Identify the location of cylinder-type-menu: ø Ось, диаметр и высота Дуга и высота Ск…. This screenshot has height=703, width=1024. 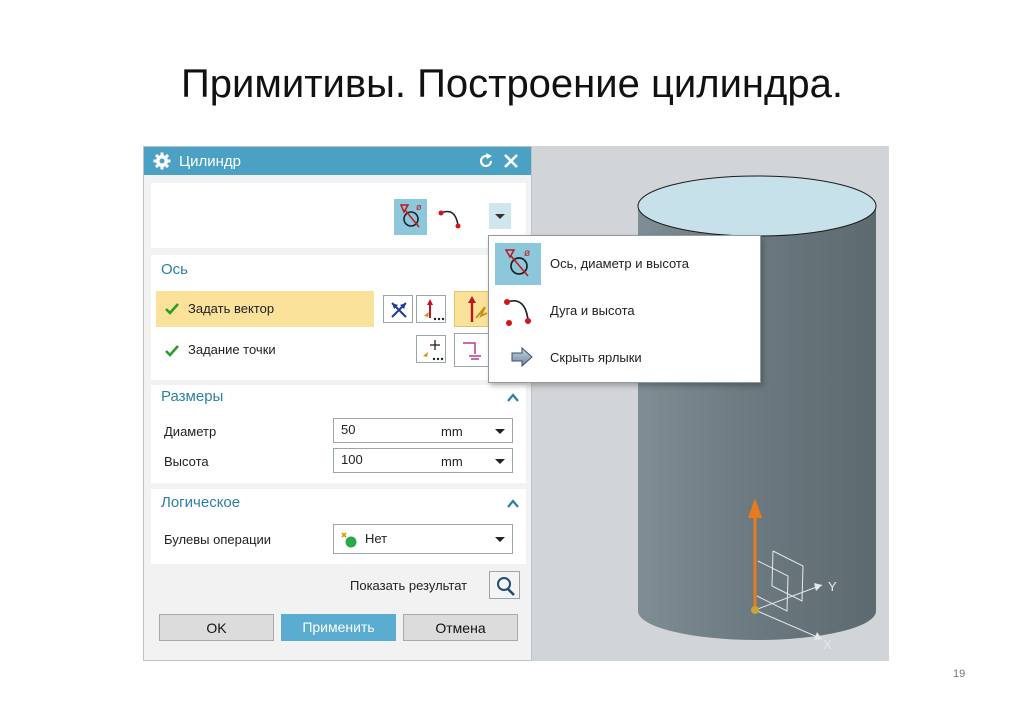
(624, 309).